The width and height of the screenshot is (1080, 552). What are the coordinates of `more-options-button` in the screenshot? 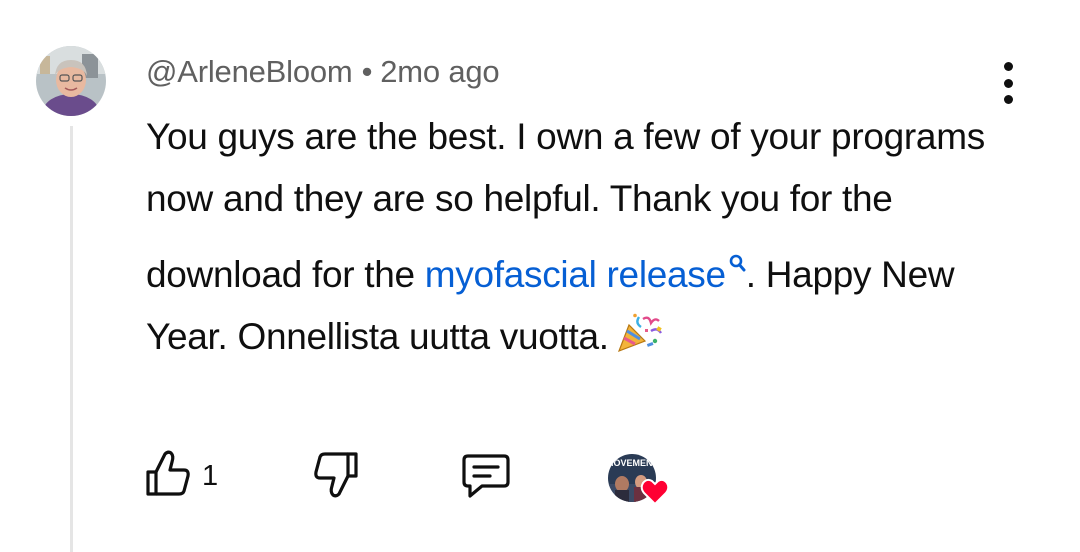 It's located at (1008, 83).